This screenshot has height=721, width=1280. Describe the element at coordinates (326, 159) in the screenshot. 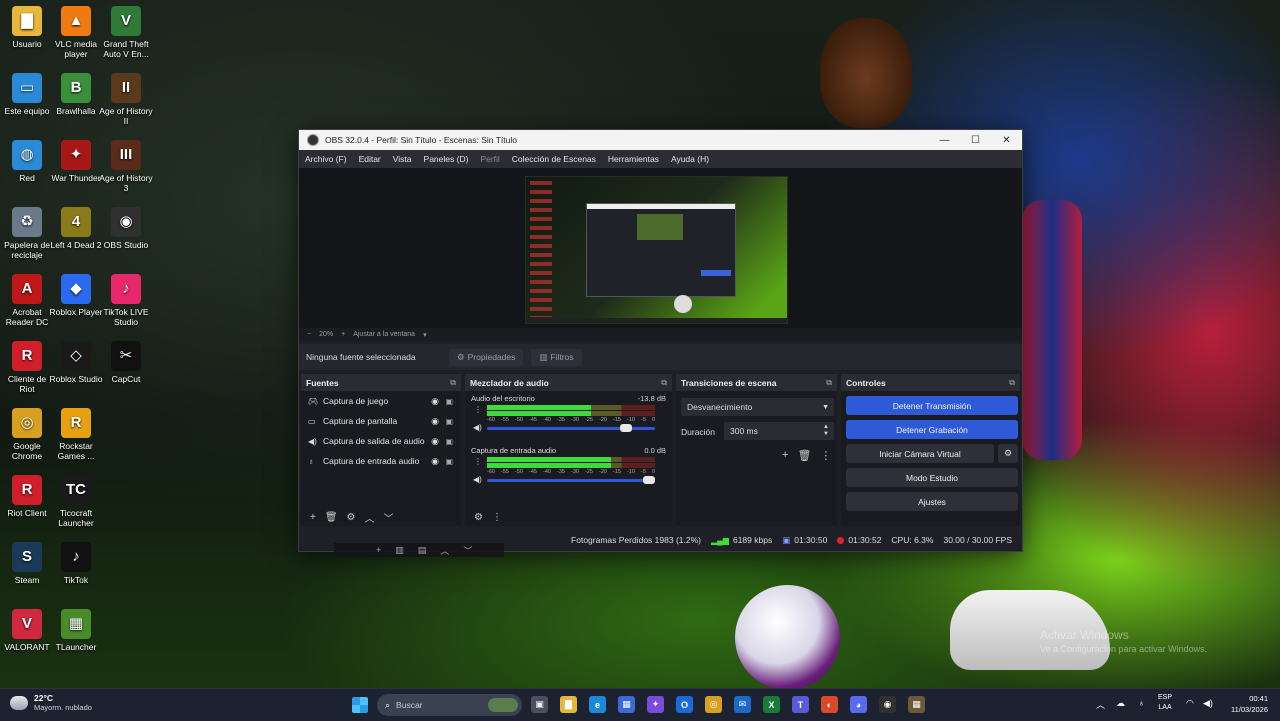

I see `menu-archivo: Archivo (F)` at that location.